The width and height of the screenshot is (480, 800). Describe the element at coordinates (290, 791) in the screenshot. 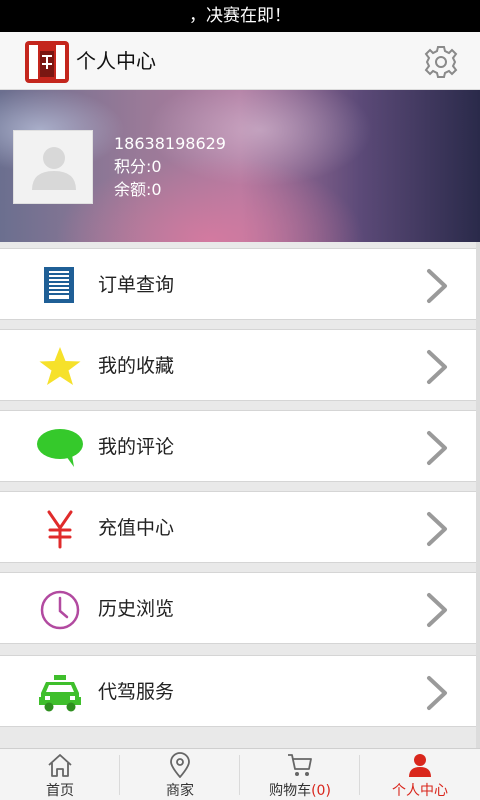

I see `tab-label-text: 购物车` at that location.